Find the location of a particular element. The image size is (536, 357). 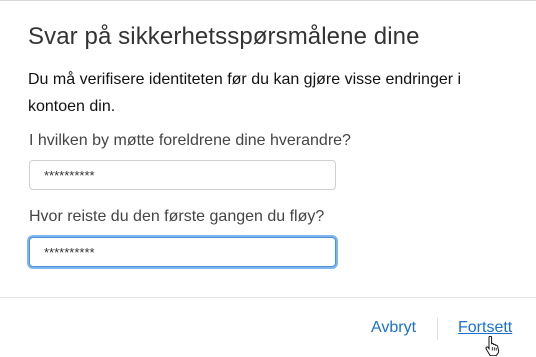

hand-pointer-icon is located at coordinates (492, 346).